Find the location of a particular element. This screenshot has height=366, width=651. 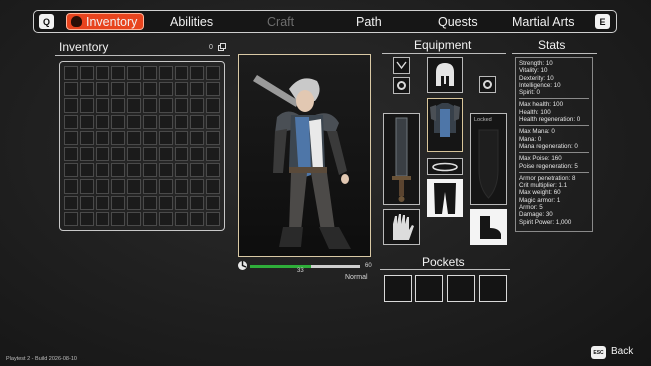

next-tab-key: E is located at coordinates (602, 21).